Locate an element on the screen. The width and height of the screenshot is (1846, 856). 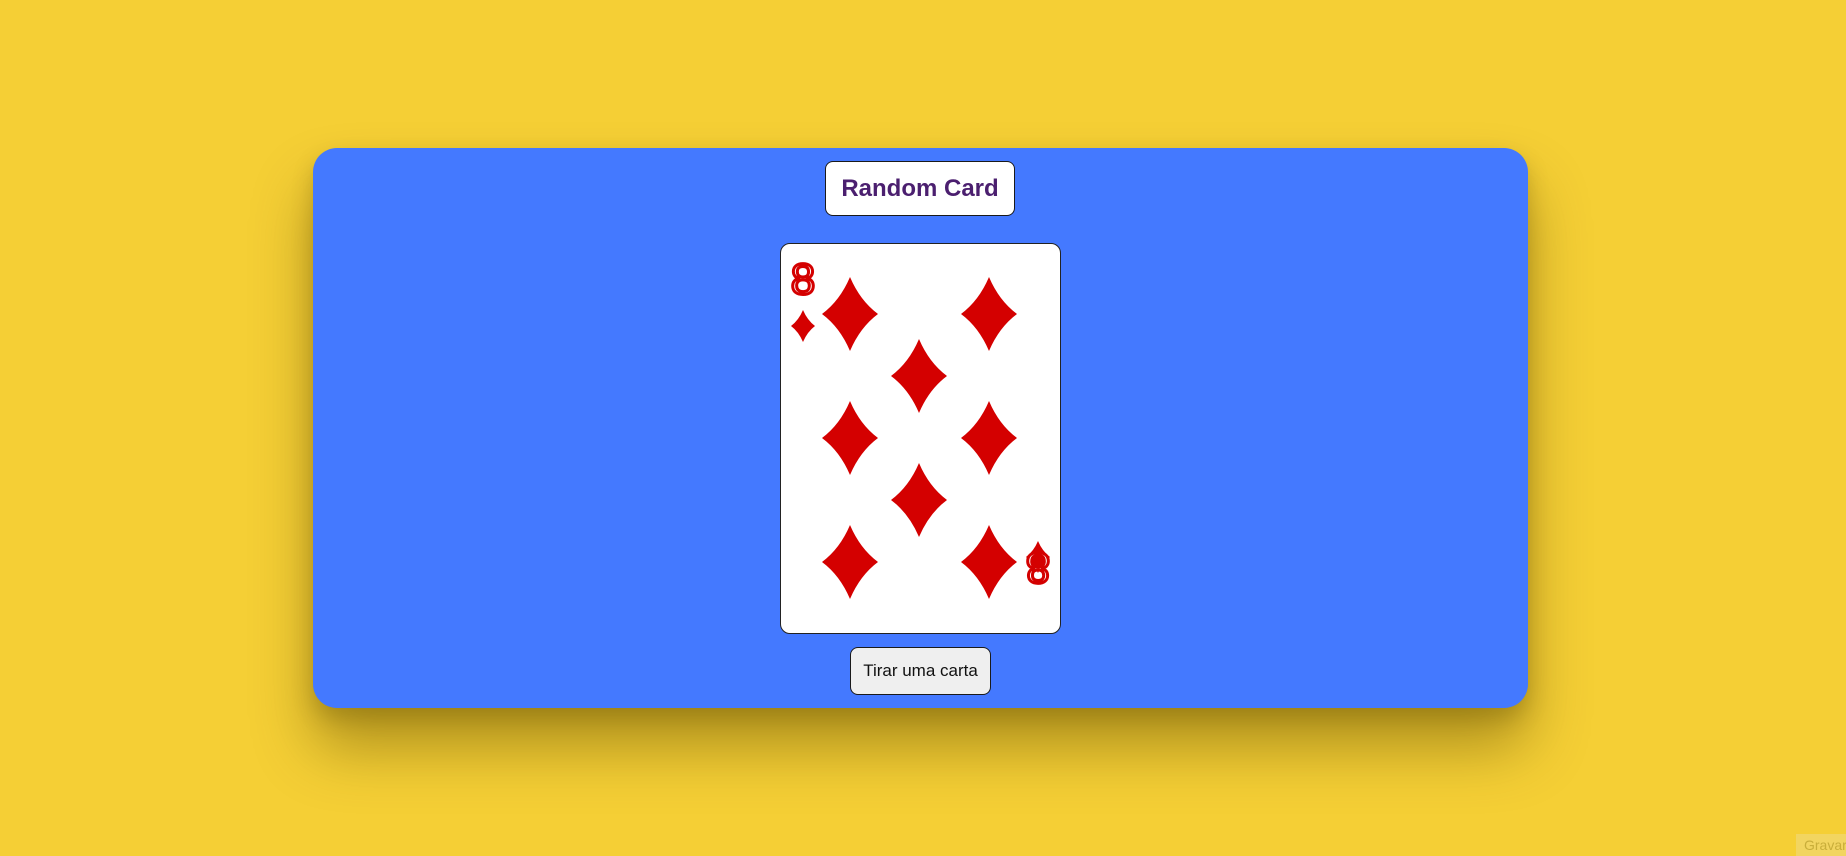
page-title: Random Card is located at coordinates (920, 188).